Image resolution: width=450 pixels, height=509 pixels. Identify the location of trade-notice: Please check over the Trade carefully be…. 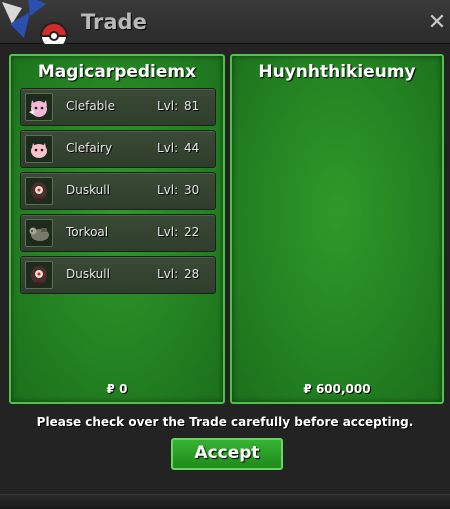
(225, 422).